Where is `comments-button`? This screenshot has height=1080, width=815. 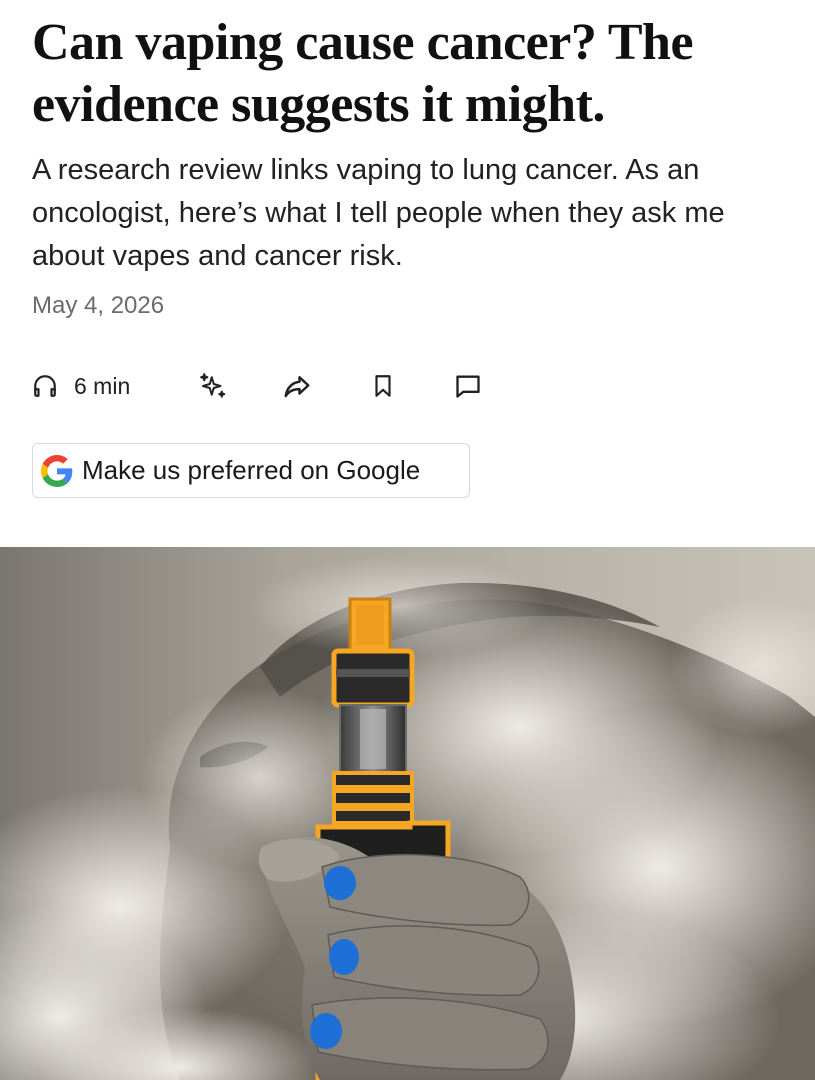
comments-button is located at coordinates (468, 386).